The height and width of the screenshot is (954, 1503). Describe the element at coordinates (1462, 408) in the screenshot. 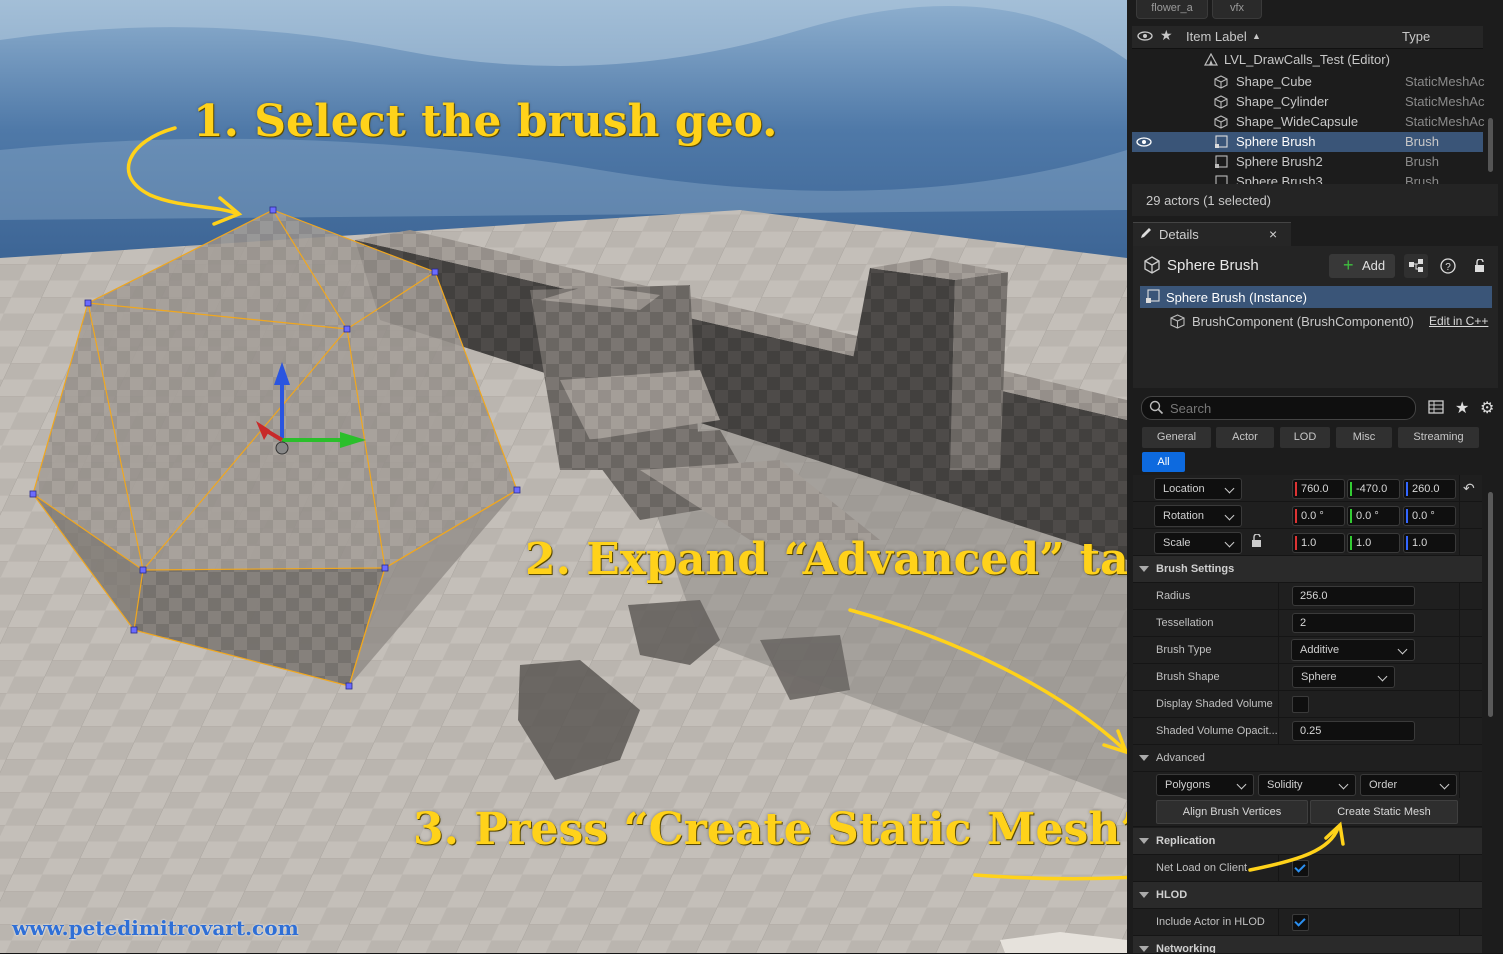

I see `favorites-star-icon: ★` at that location.